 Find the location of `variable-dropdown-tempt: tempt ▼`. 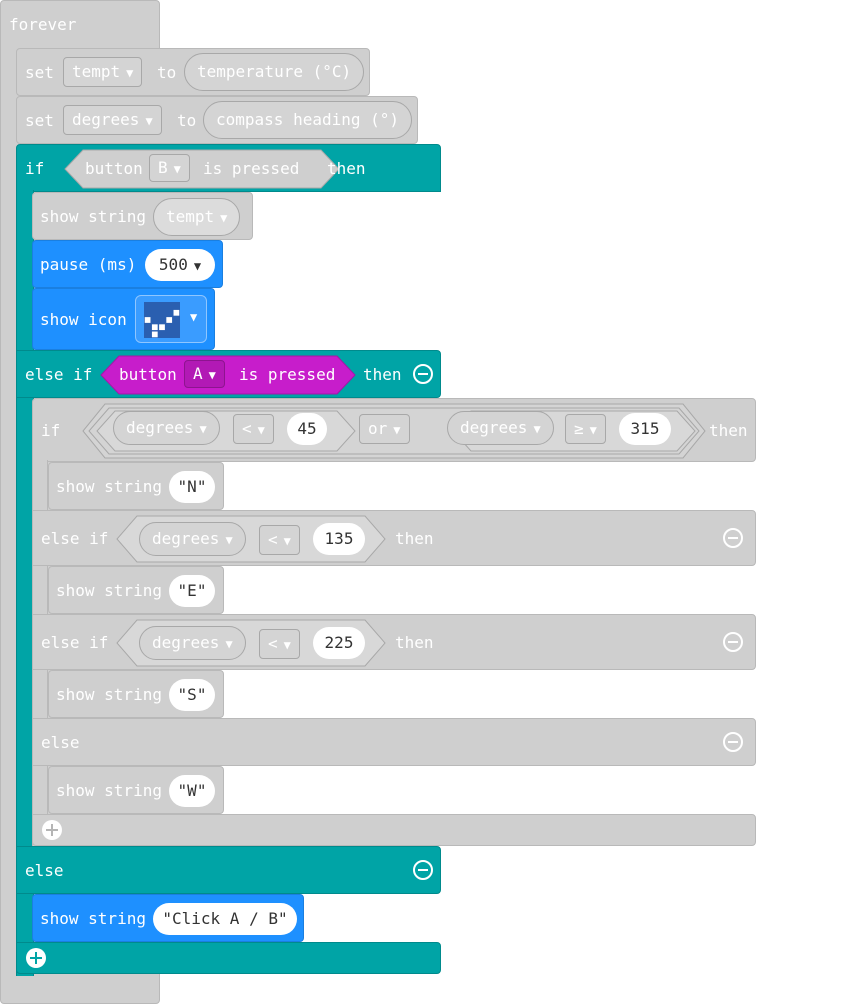

variable-dropdown-tempt: tempt ▼ is located at coordinates (103, 72).